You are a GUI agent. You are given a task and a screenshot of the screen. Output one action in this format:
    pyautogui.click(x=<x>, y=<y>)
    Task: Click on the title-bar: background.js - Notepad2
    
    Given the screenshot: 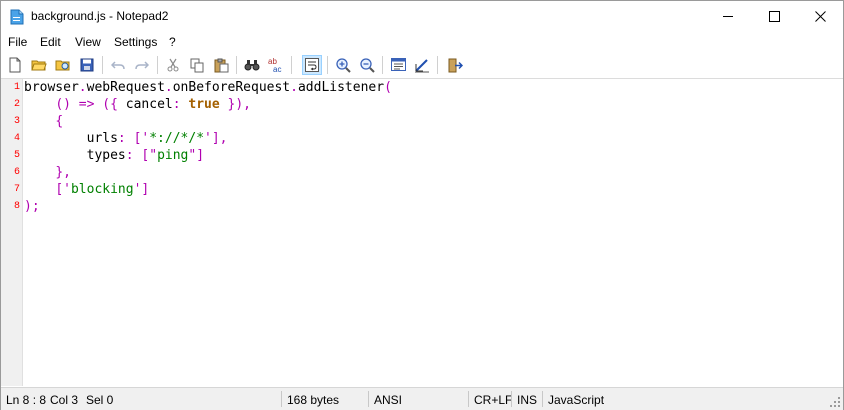 What is the action you would take?
    pyautogui.click(x=422, y=16)
    